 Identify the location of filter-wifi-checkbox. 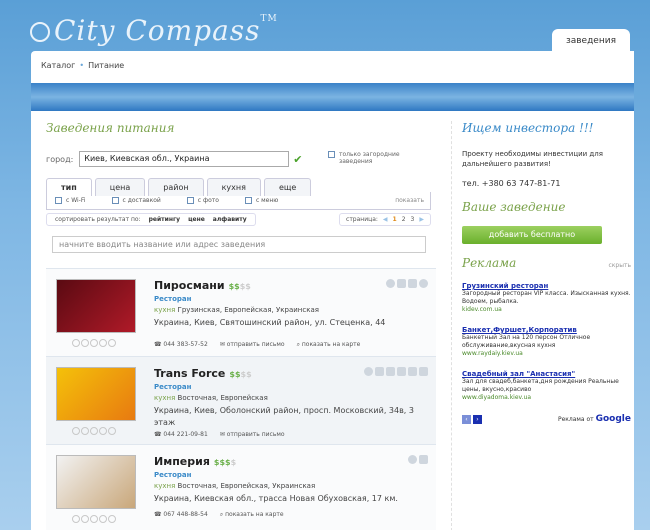
(58, 200).